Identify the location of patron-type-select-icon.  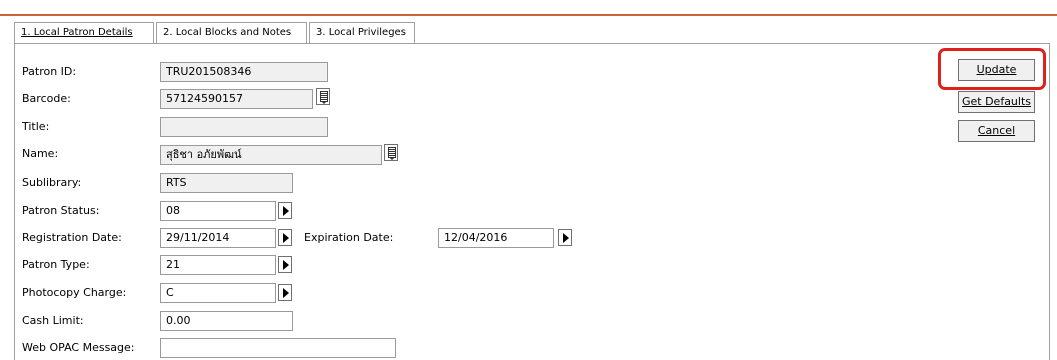
(285, 264).